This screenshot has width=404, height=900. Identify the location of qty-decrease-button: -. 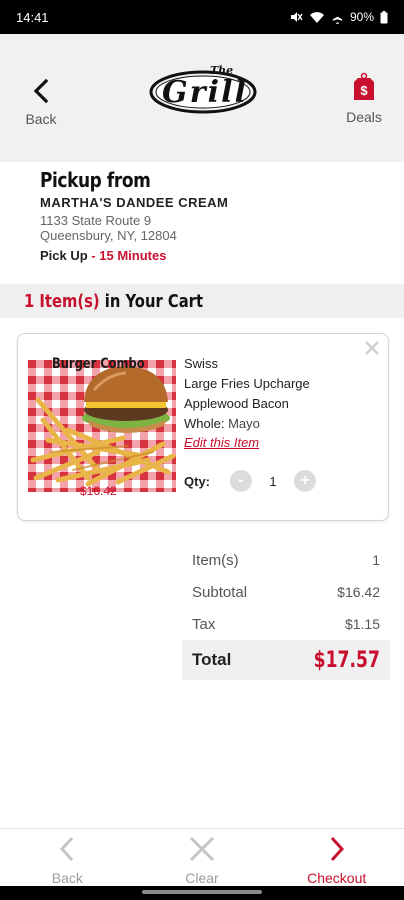
(241, 481).